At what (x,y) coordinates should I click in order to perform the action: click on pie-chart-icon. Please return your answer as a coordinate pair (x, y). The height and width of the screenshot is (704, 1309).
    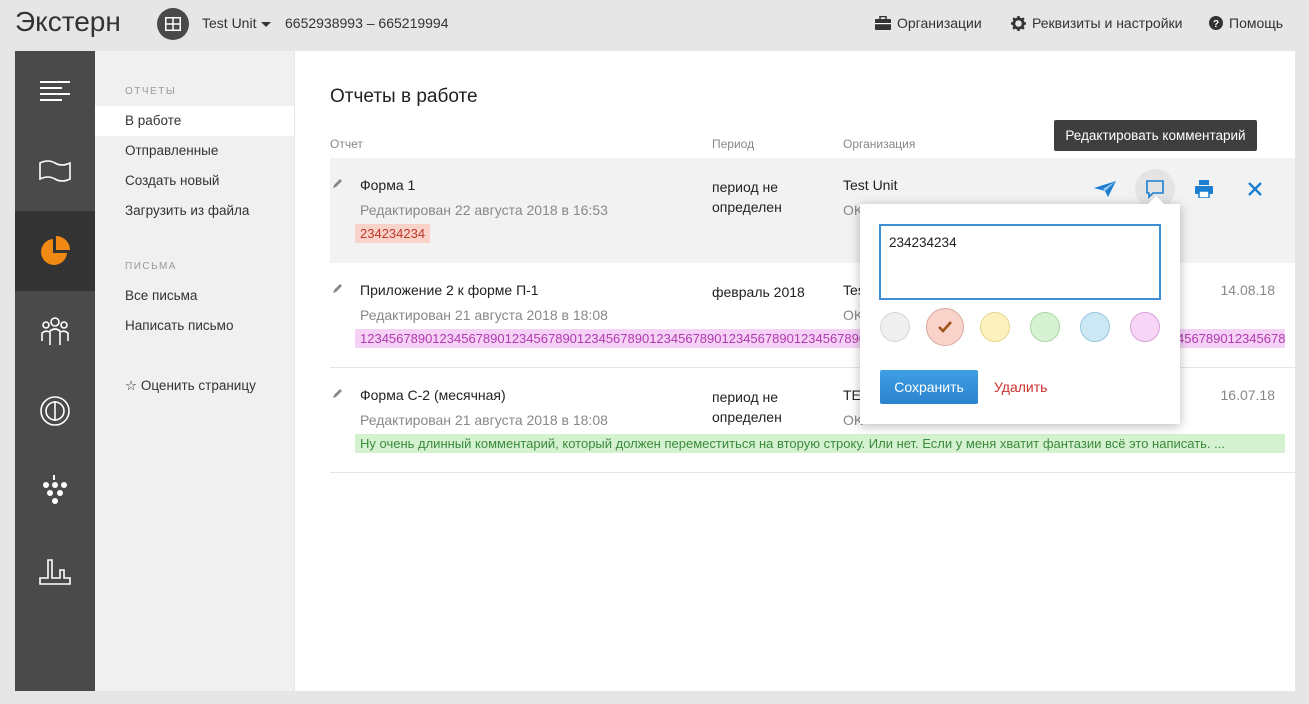
    Looking at the image, I should click on (55, 250).